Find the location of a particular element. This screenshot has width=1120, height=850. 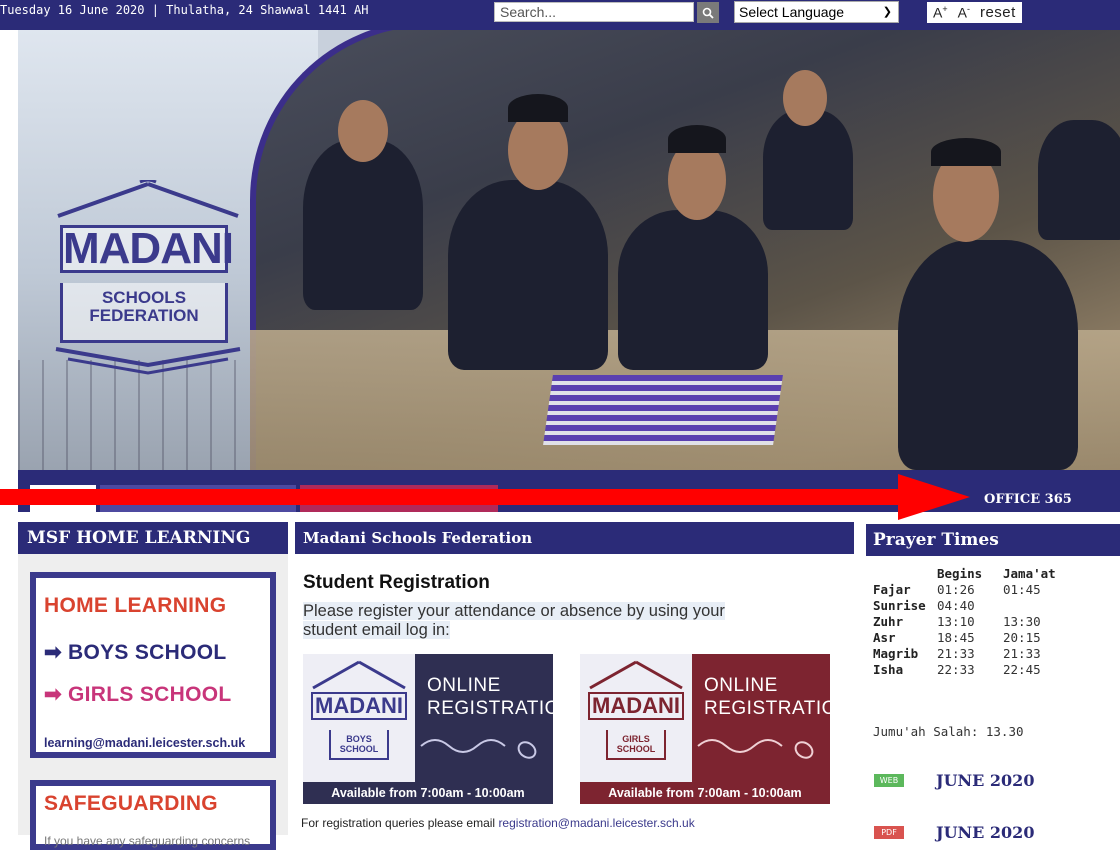

table-row: Fajar 01:26 01:45 is located at coordinates (957, 589).